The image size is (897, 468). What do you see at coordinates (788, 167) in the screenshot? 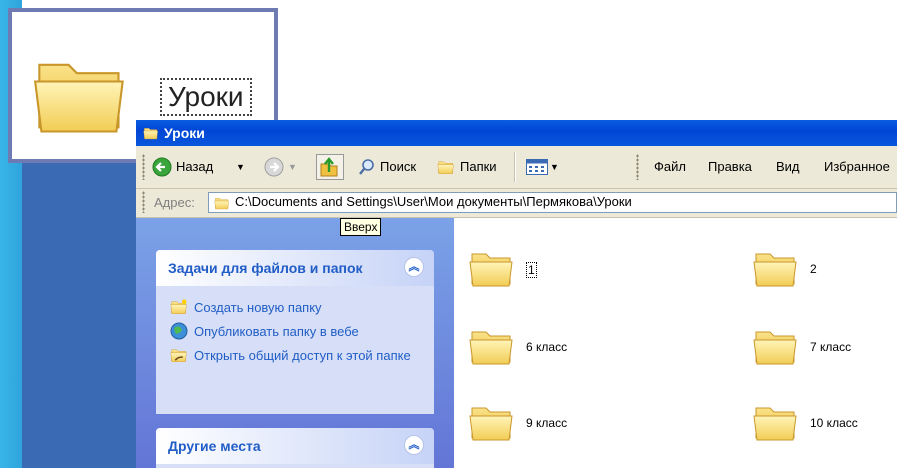
I see `menu-view: Вид` at bounding box center [788, 167].